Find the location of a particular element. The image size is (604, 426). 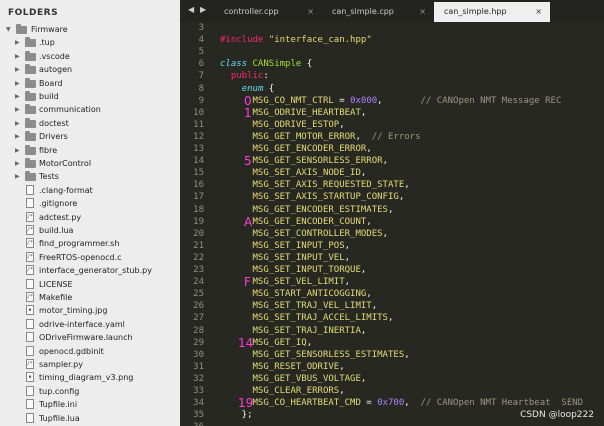

file-row: .gitignore is located at coordinates (90, 203).